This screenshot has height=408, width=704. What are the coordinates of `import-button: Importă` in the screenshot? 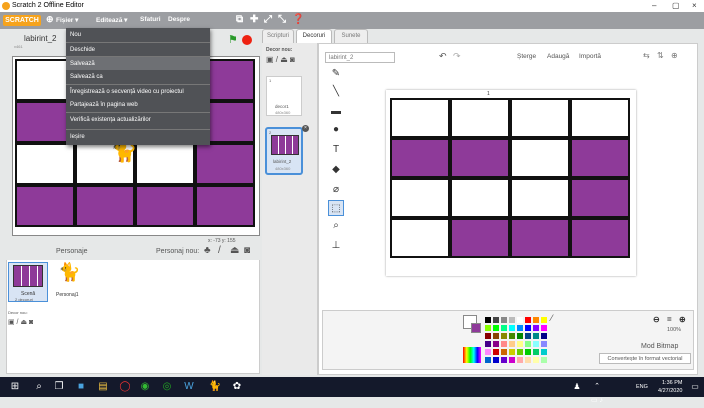 It's located at (590, 56).